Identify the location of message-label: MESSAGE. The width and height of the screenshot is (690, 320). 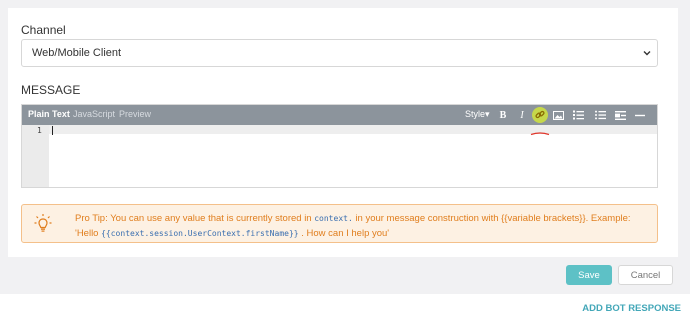
(51, 90).